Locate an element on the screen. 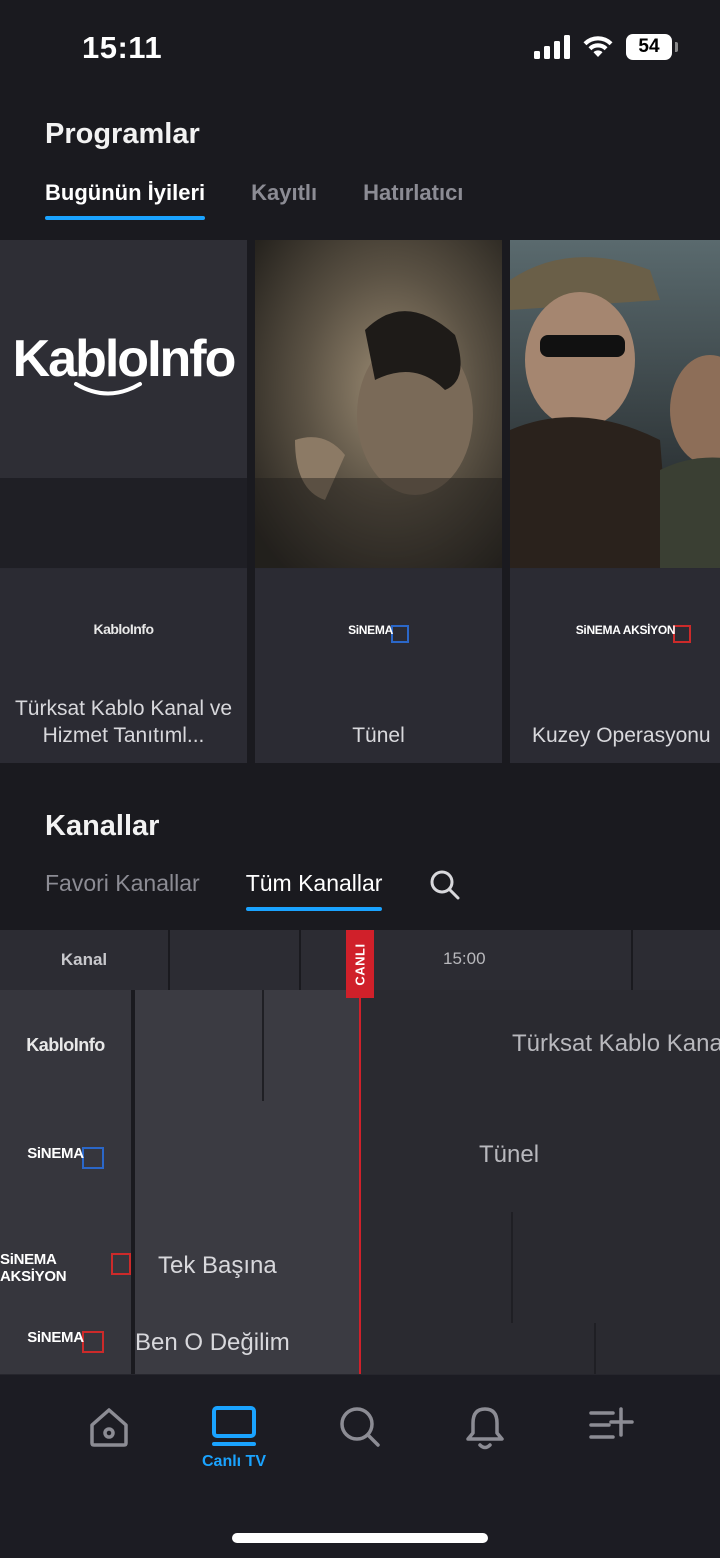 The width and height of the screenshot is (720, 1558). guide-channel-column-label: Kanal is located at coordinates (85, 960).